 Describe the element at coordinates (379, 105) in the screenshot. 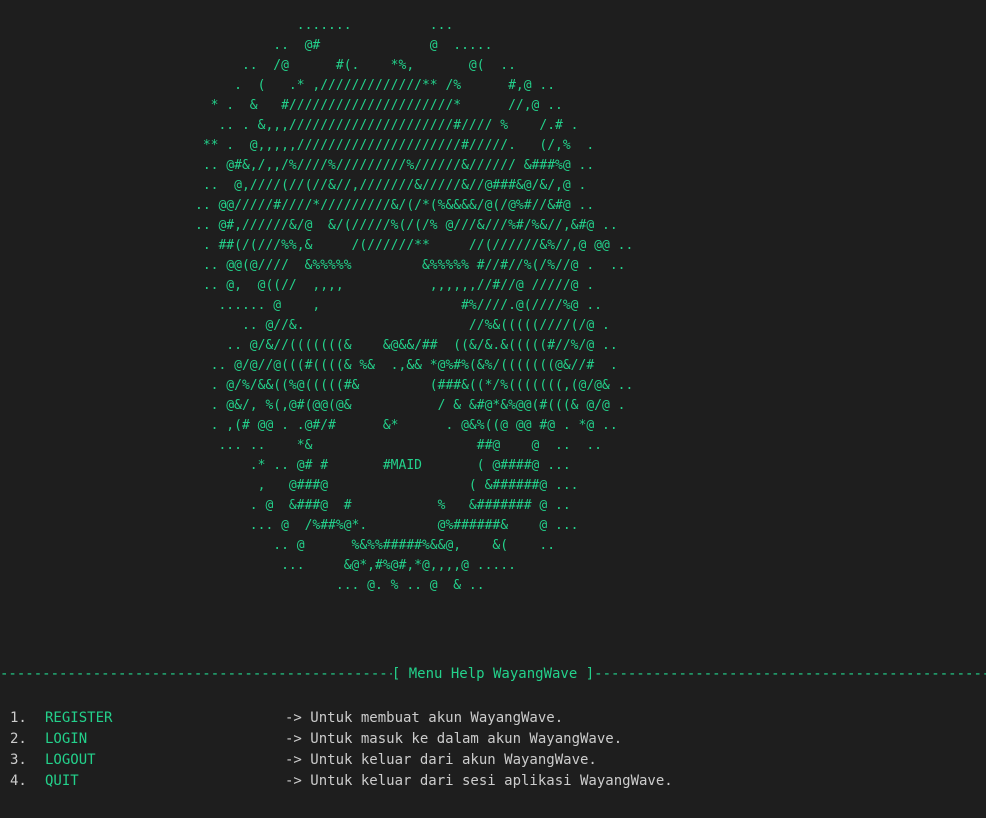

I see `ascii-art-line: * . & #/////////////////////* //,@ ..` at that location.